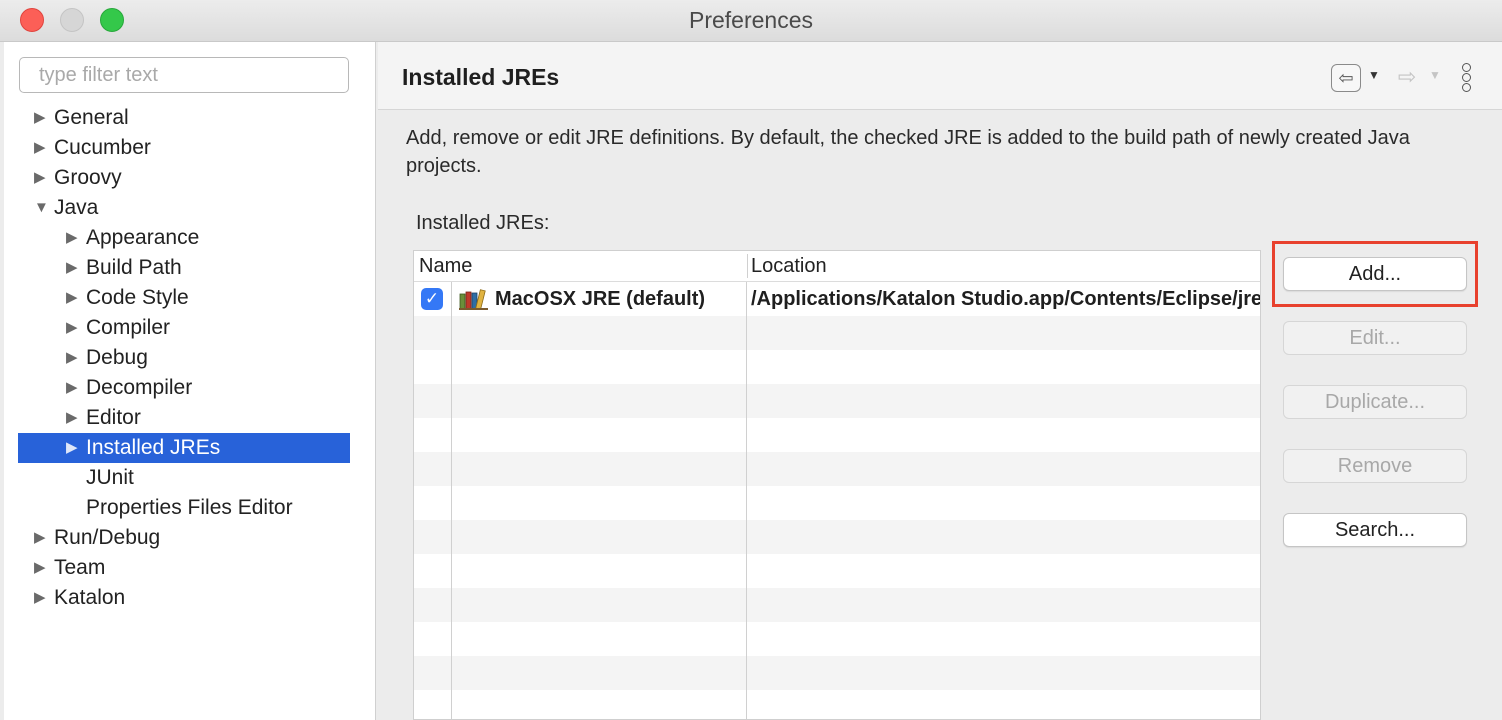  I want to click on collapse-arrow-icon: ▼, so click(42, 208).